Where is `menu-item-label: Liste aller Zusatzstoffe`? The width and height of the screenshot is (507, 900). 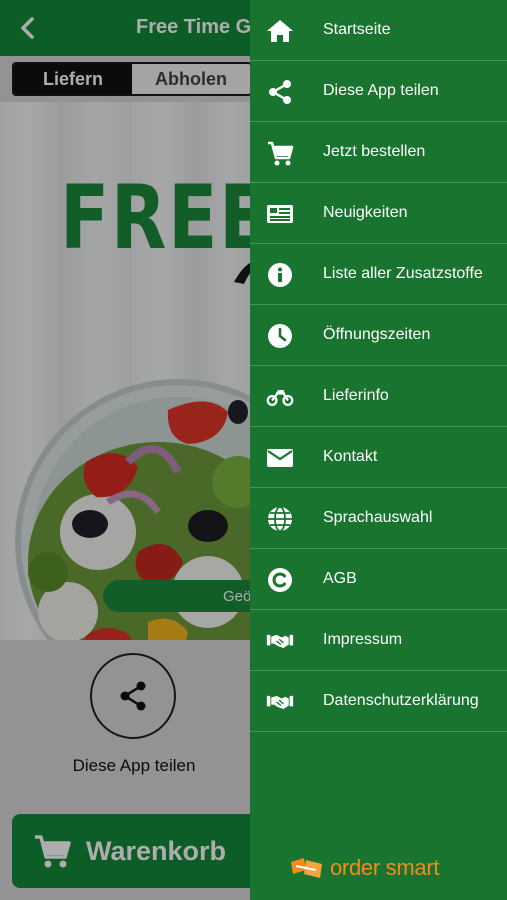
menu-item-label: Liste aller Zusatzstoffe is located at coordinates (403, 273).